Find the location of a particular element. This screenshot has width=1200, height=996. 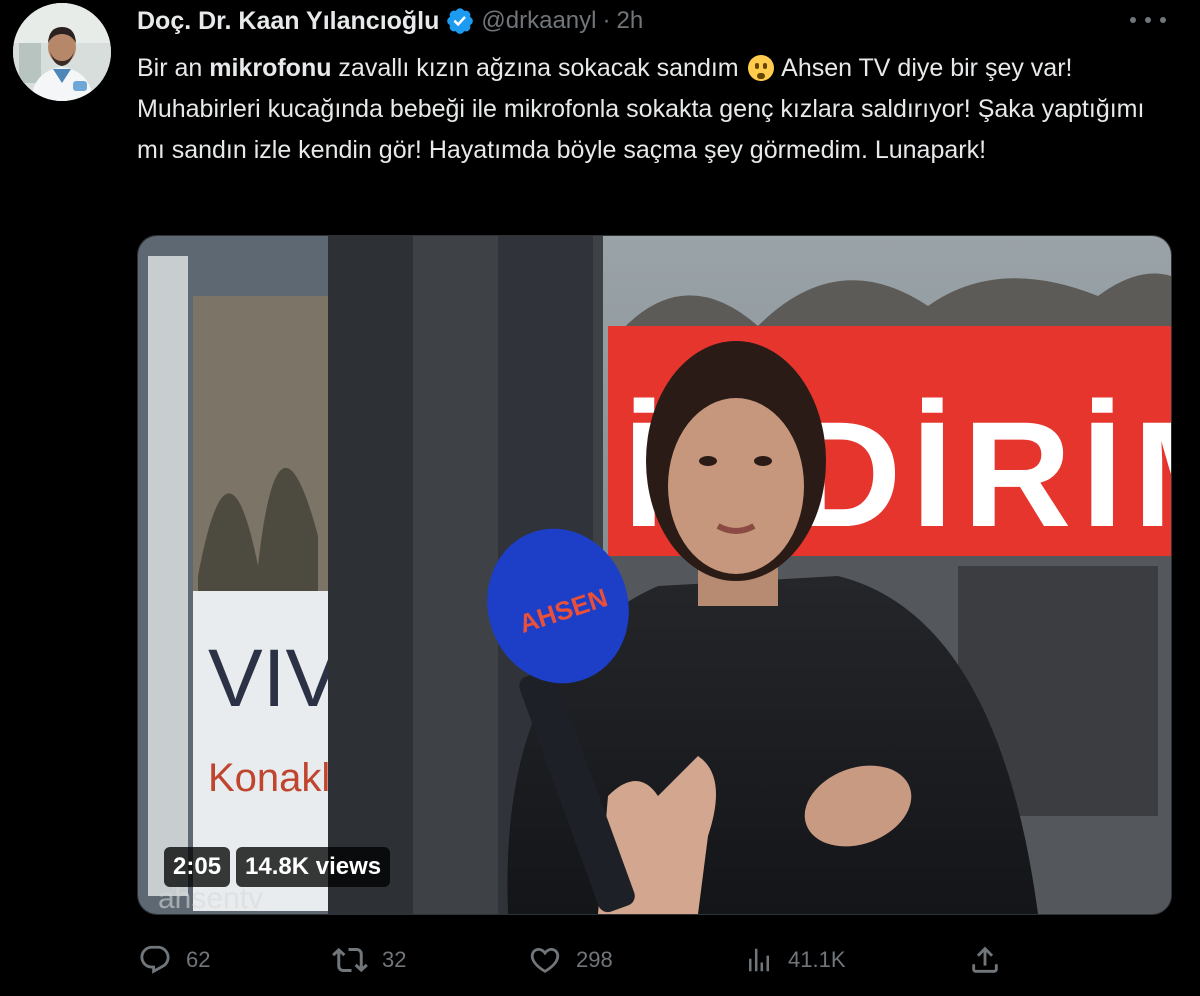

shop-sign-sub: Konaklı is located at coordinates (274, 778).